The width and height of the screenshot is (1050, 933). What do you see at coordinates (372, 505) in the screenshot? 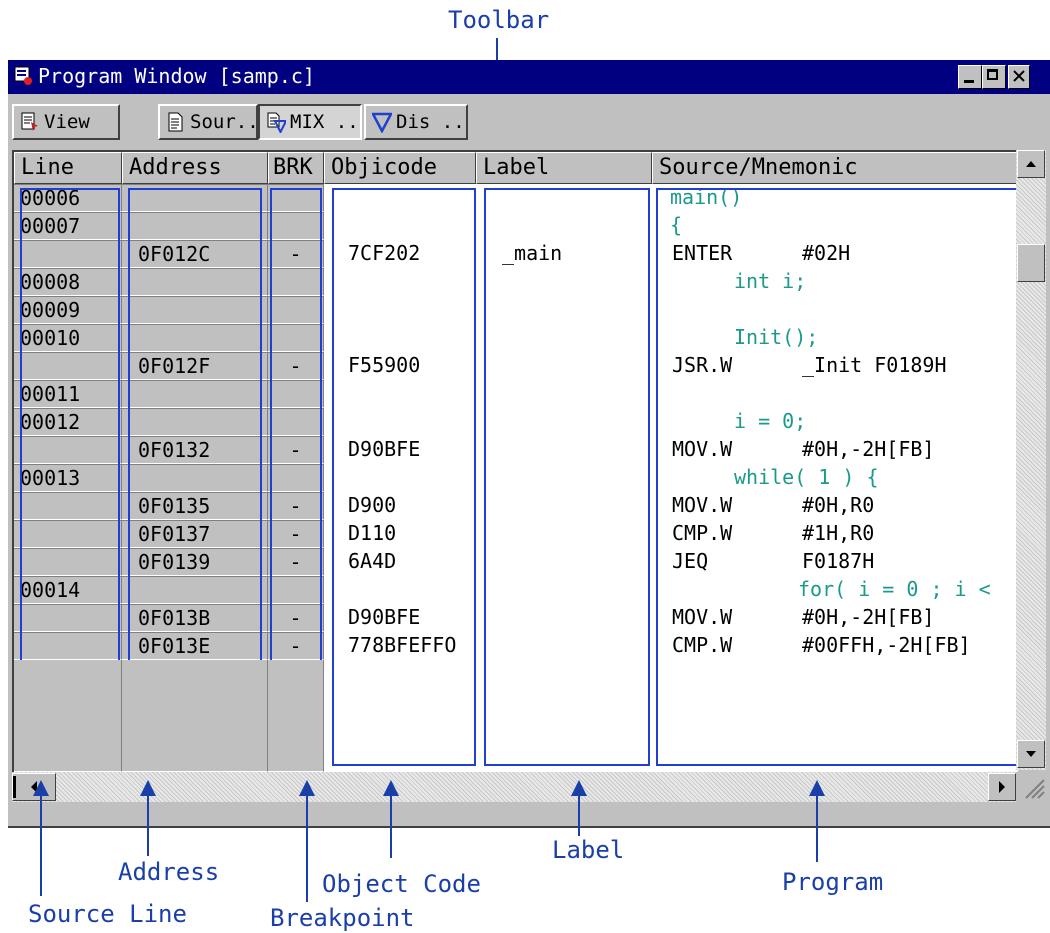
I see `objcode-cell: D900` at bounding box center [372, 505].